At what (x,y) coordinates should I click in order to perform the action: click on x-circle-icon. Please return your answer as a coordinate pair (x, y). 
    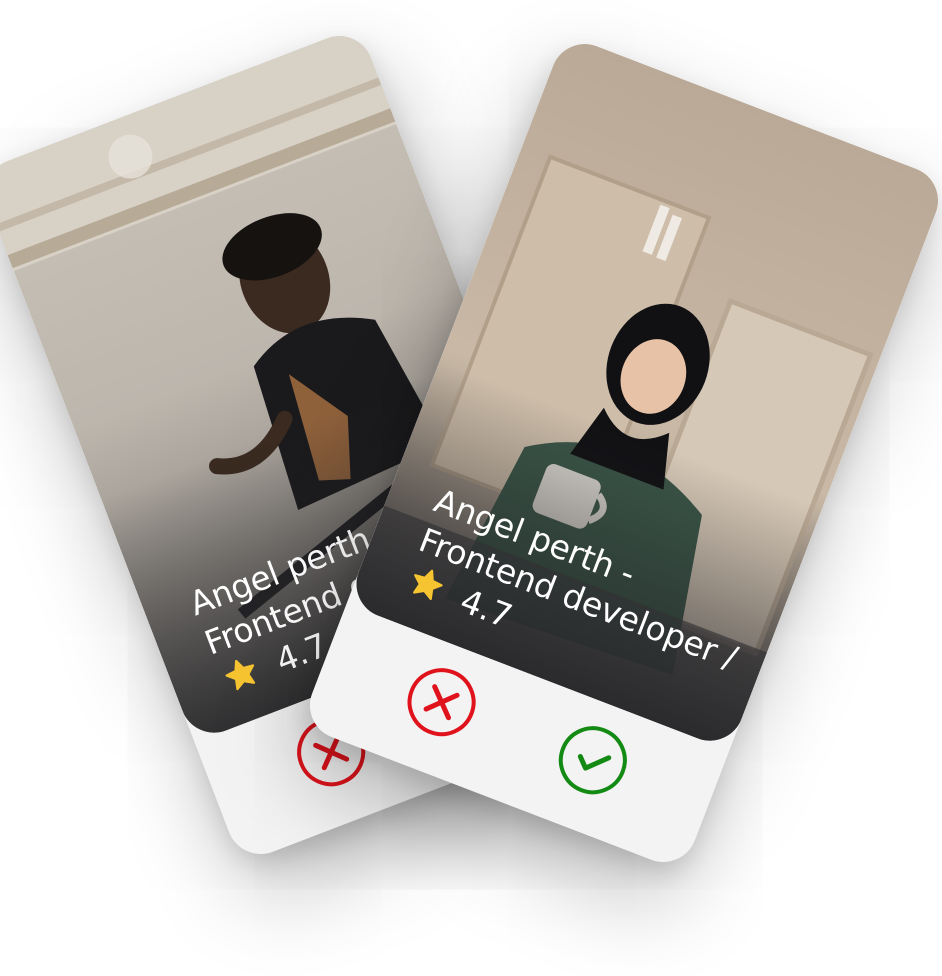
    Looking at the image, I should click on (441, 702).